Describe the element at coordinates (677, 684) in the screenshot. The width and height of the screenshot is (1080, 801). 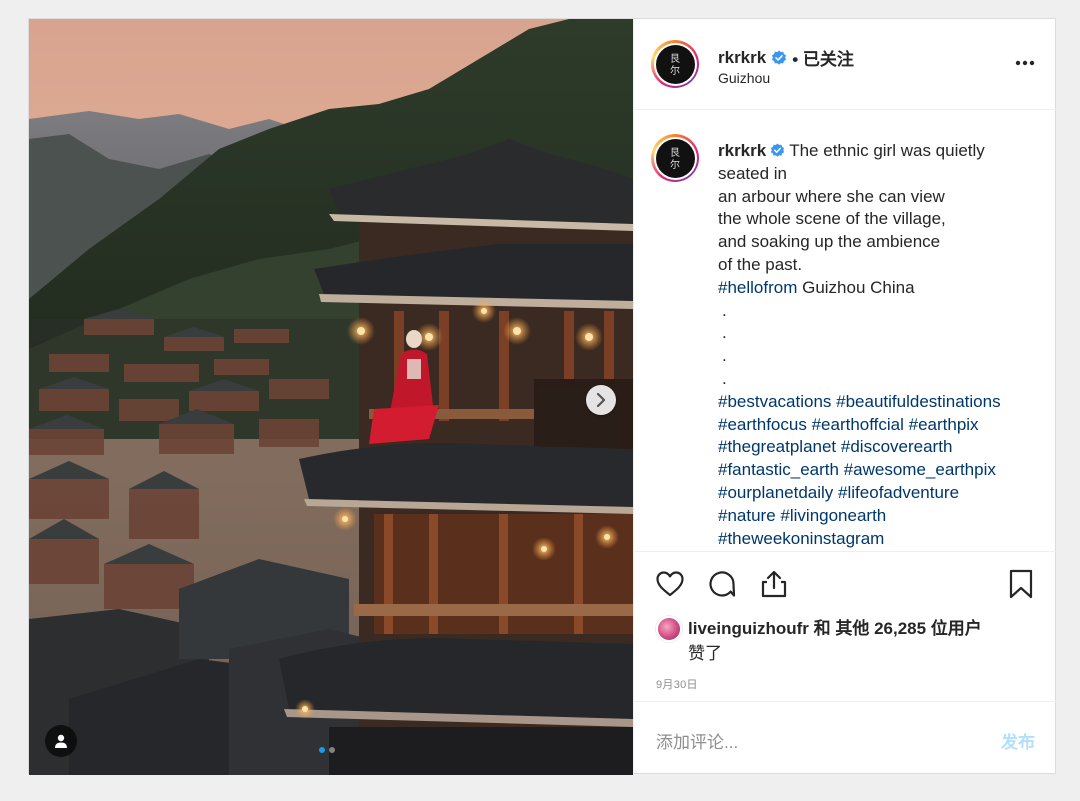
I see `post-date: 9月30日` at that location.